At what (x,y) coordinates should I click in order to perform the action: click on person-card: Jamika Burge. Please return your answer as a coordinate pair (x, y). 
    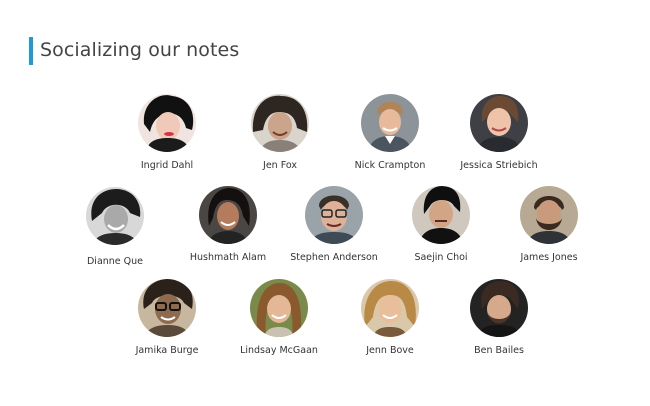
    Looking at the image, I should click on (167, 317).